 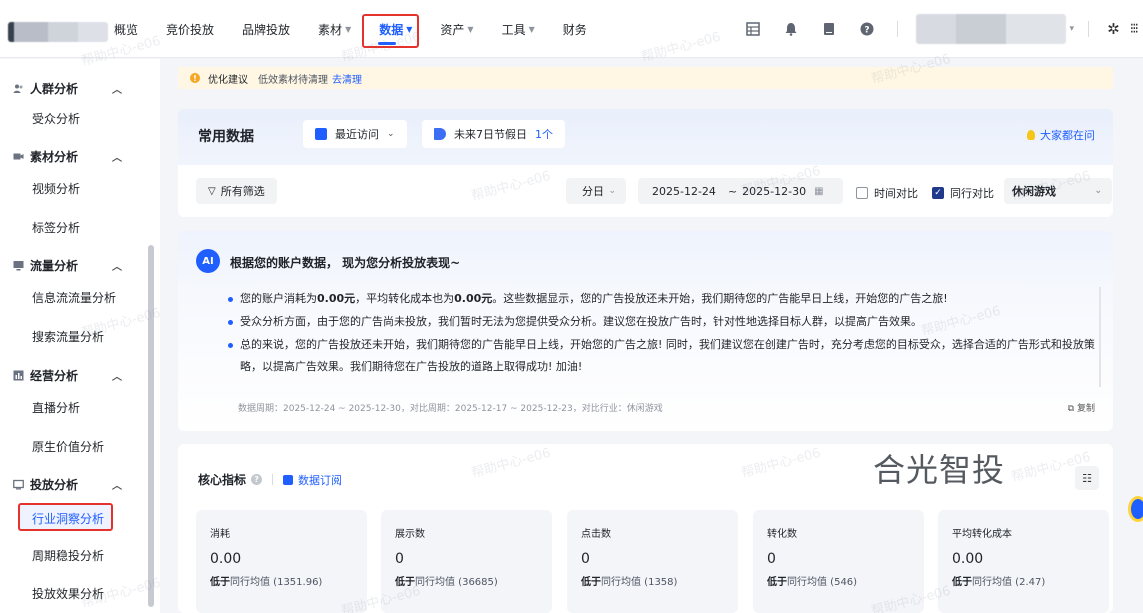 I want to click on book-icon, so click(x=829, y=29).